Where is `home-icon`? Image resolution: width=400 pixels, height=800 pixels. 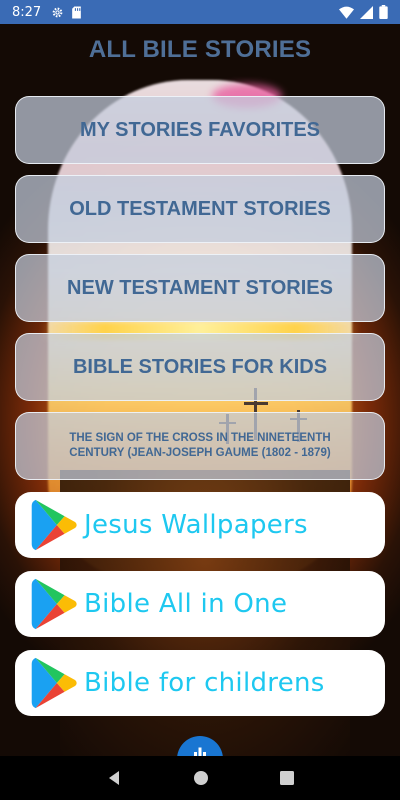 home-icon is located at coordinates (201, 778).